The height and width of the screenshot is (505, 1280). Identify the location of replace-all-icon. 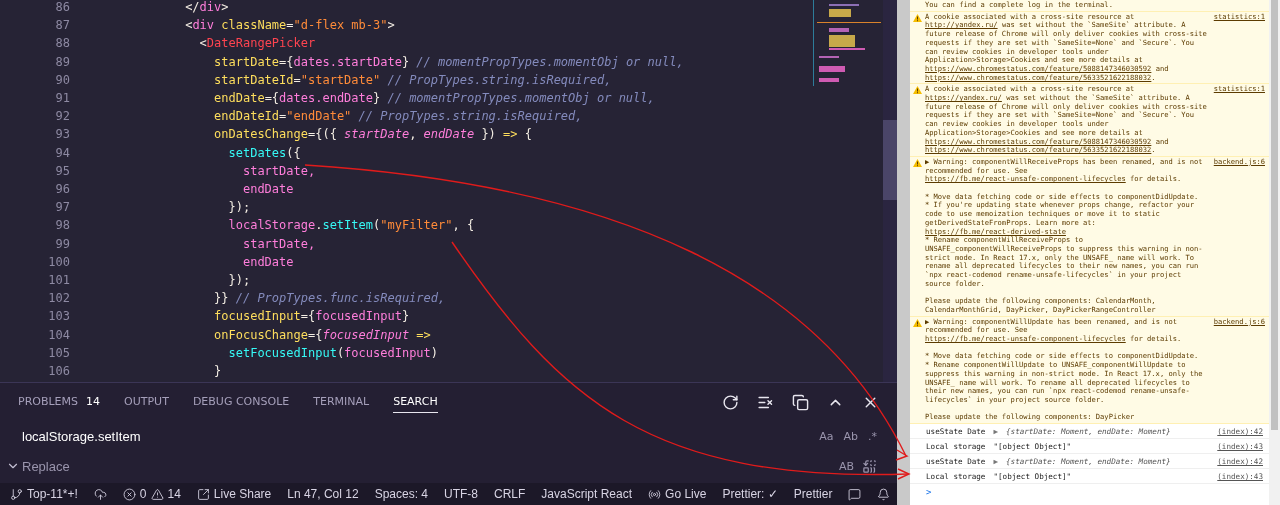
(869, 466).